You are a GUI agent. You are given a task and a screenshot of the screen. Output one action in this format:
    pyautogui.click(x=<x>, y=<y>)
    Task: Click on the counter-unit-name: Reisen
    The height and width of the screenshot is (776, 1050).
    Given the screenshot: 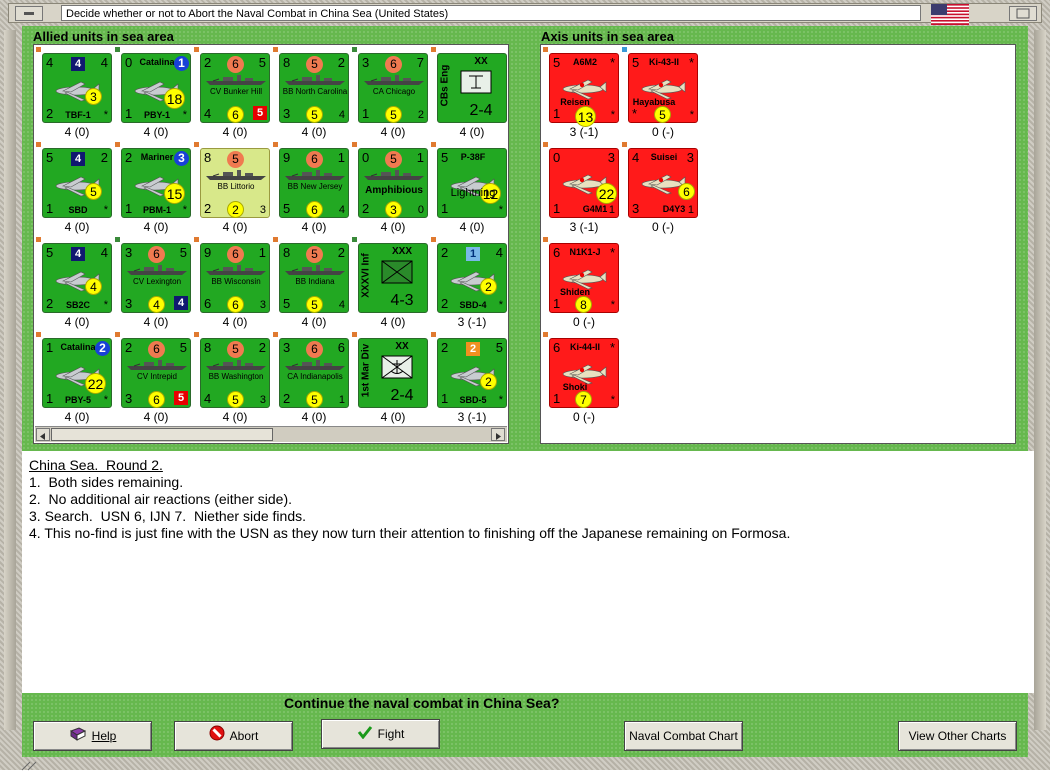 What is the action you would take?
    pyautogui.click(x=575, y=102)
    